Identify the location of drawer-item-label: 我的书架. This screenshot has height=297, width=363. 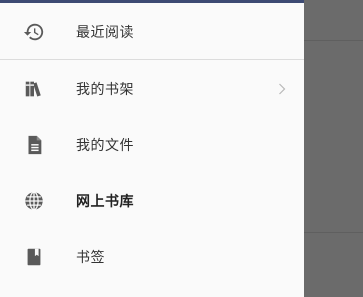
(105, 90).